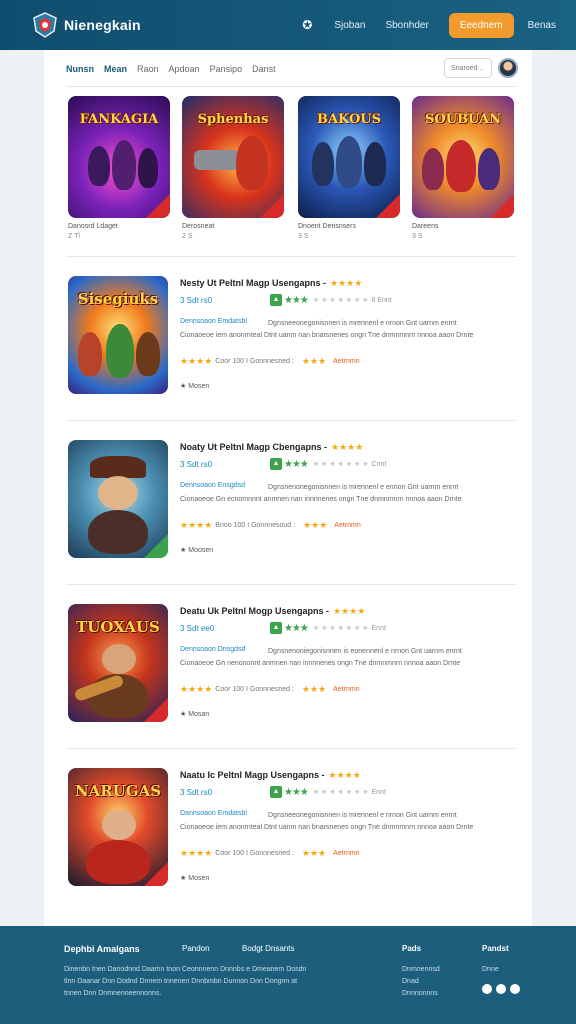 This screenshot has width=576, height=1024. What do you see at coordinates (468, 68) in the screenshot?
I see `search-input: Snaroed ..` at bounding box center [468, 68].